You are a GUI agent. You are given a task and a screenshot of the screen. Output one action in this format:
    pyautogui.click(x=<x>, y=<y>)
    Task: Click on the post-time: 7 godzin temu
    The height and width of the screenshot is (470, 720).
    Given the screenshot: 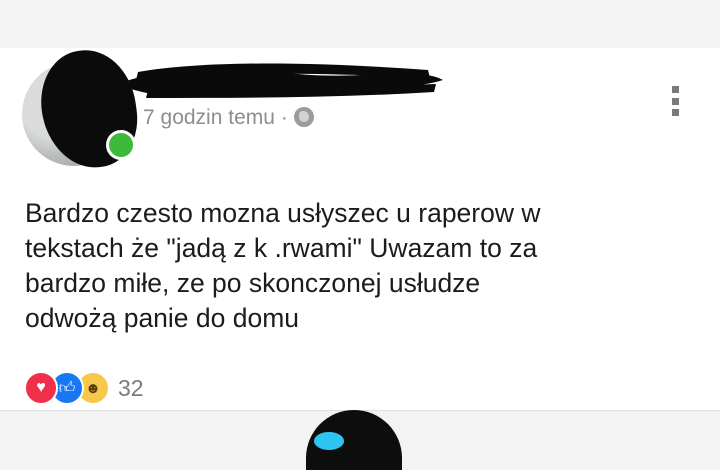 What is the action you would take?
    pyautogui.click(x=209, y=117)
    